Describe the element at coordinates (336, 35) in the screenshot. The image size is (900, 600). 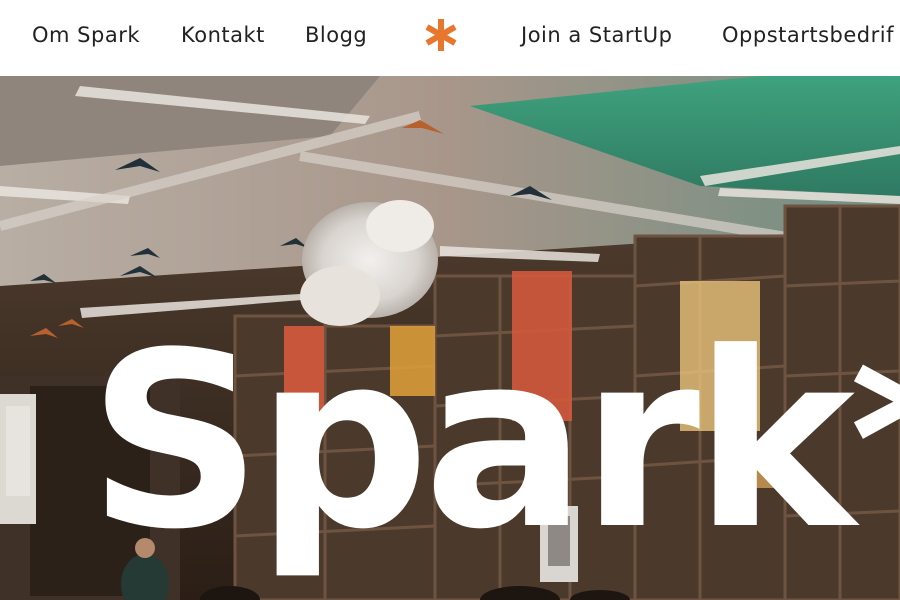
I see `nav-link-blogg: Blogg` at that location.